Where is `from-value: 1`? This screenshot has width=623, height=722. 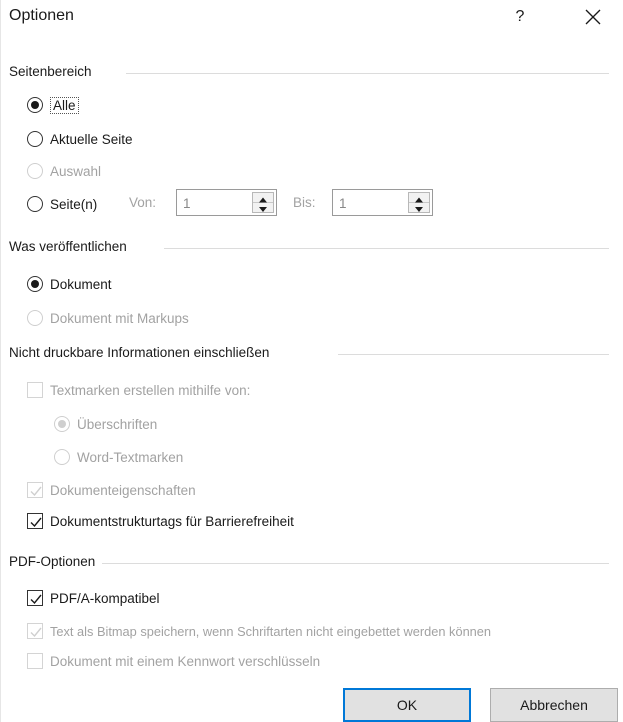 from-value: 1 is located at coordinates (187, 203).